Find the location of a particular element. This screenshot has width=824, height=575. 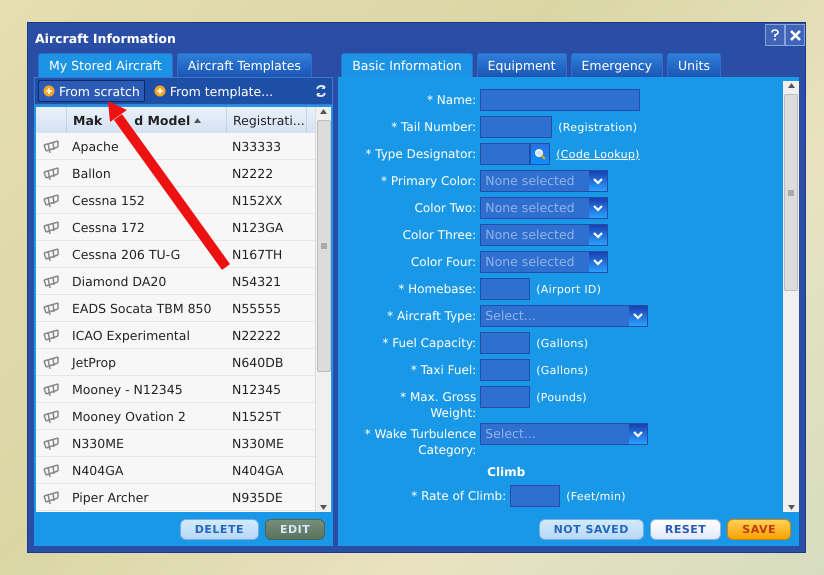

table-row: ICAO Experimental N22222 is located at coordinates (176, 335).